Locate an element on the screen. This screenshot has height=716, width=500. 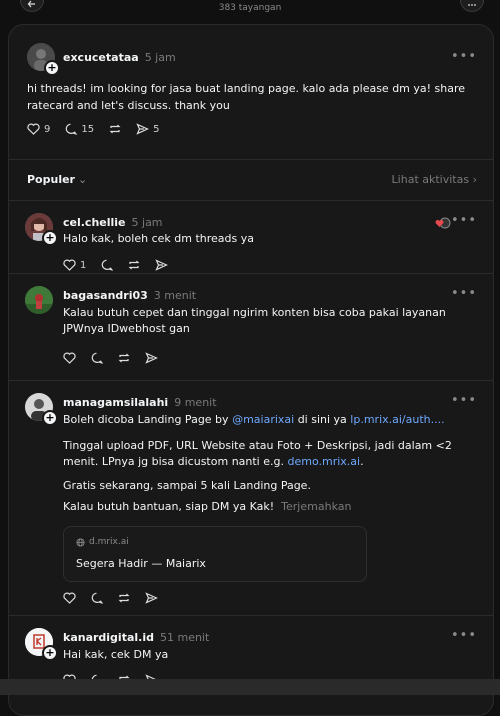
text-span: Kalau butuh bantuan, siap DM ya Kak! is located at coordinates (169, 506).